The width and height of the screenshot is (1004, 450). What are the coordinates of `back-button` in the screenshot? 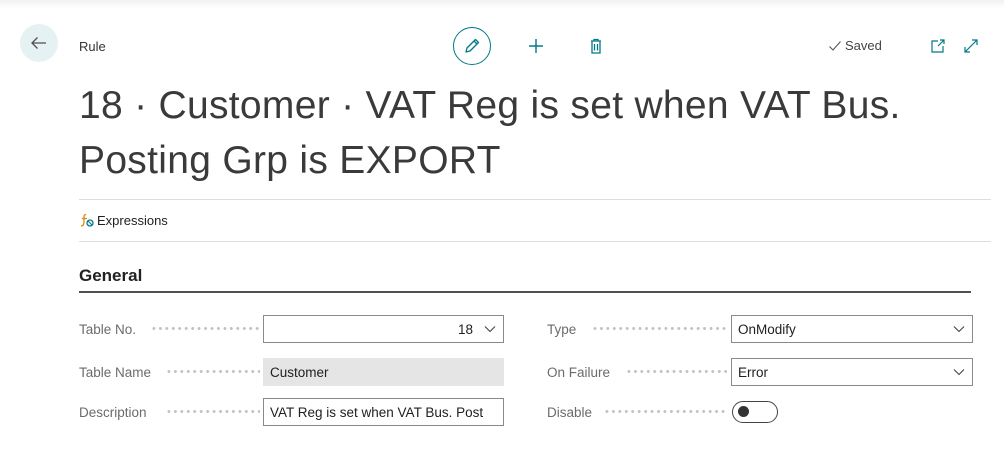 It's located at (39, 43).